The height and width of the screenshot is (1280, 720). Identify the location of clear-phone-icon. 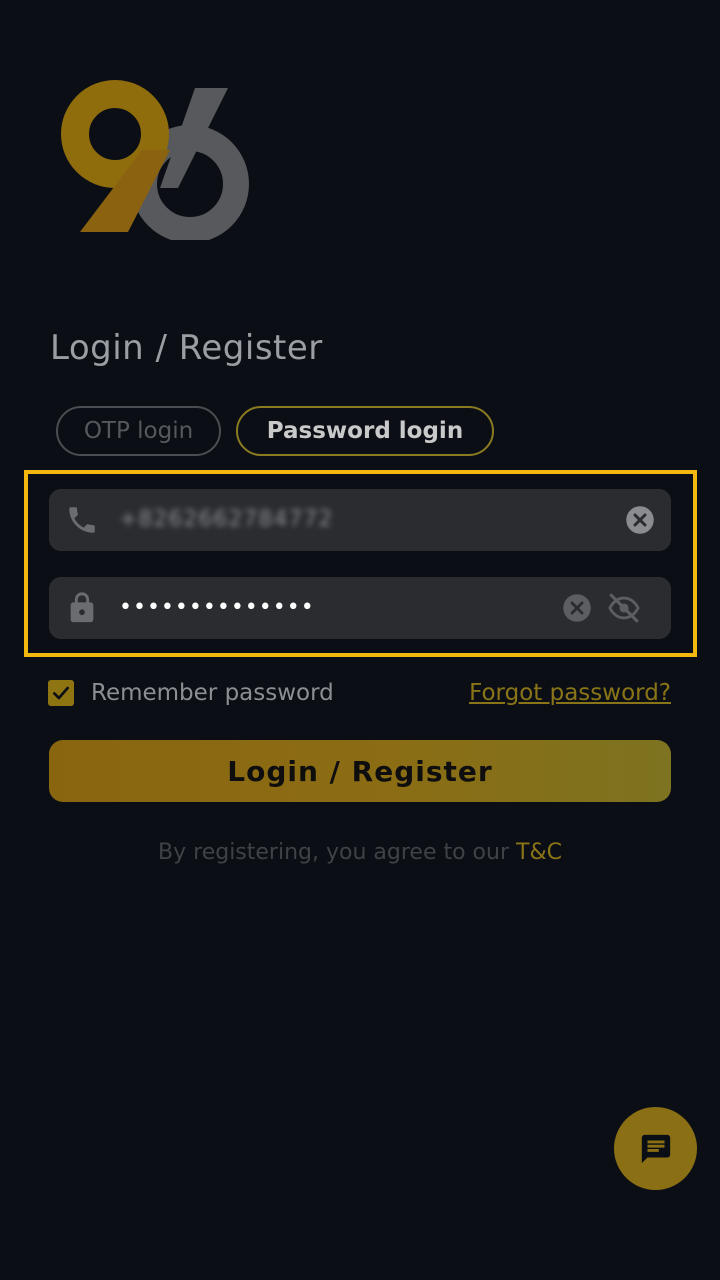
(640, 520).